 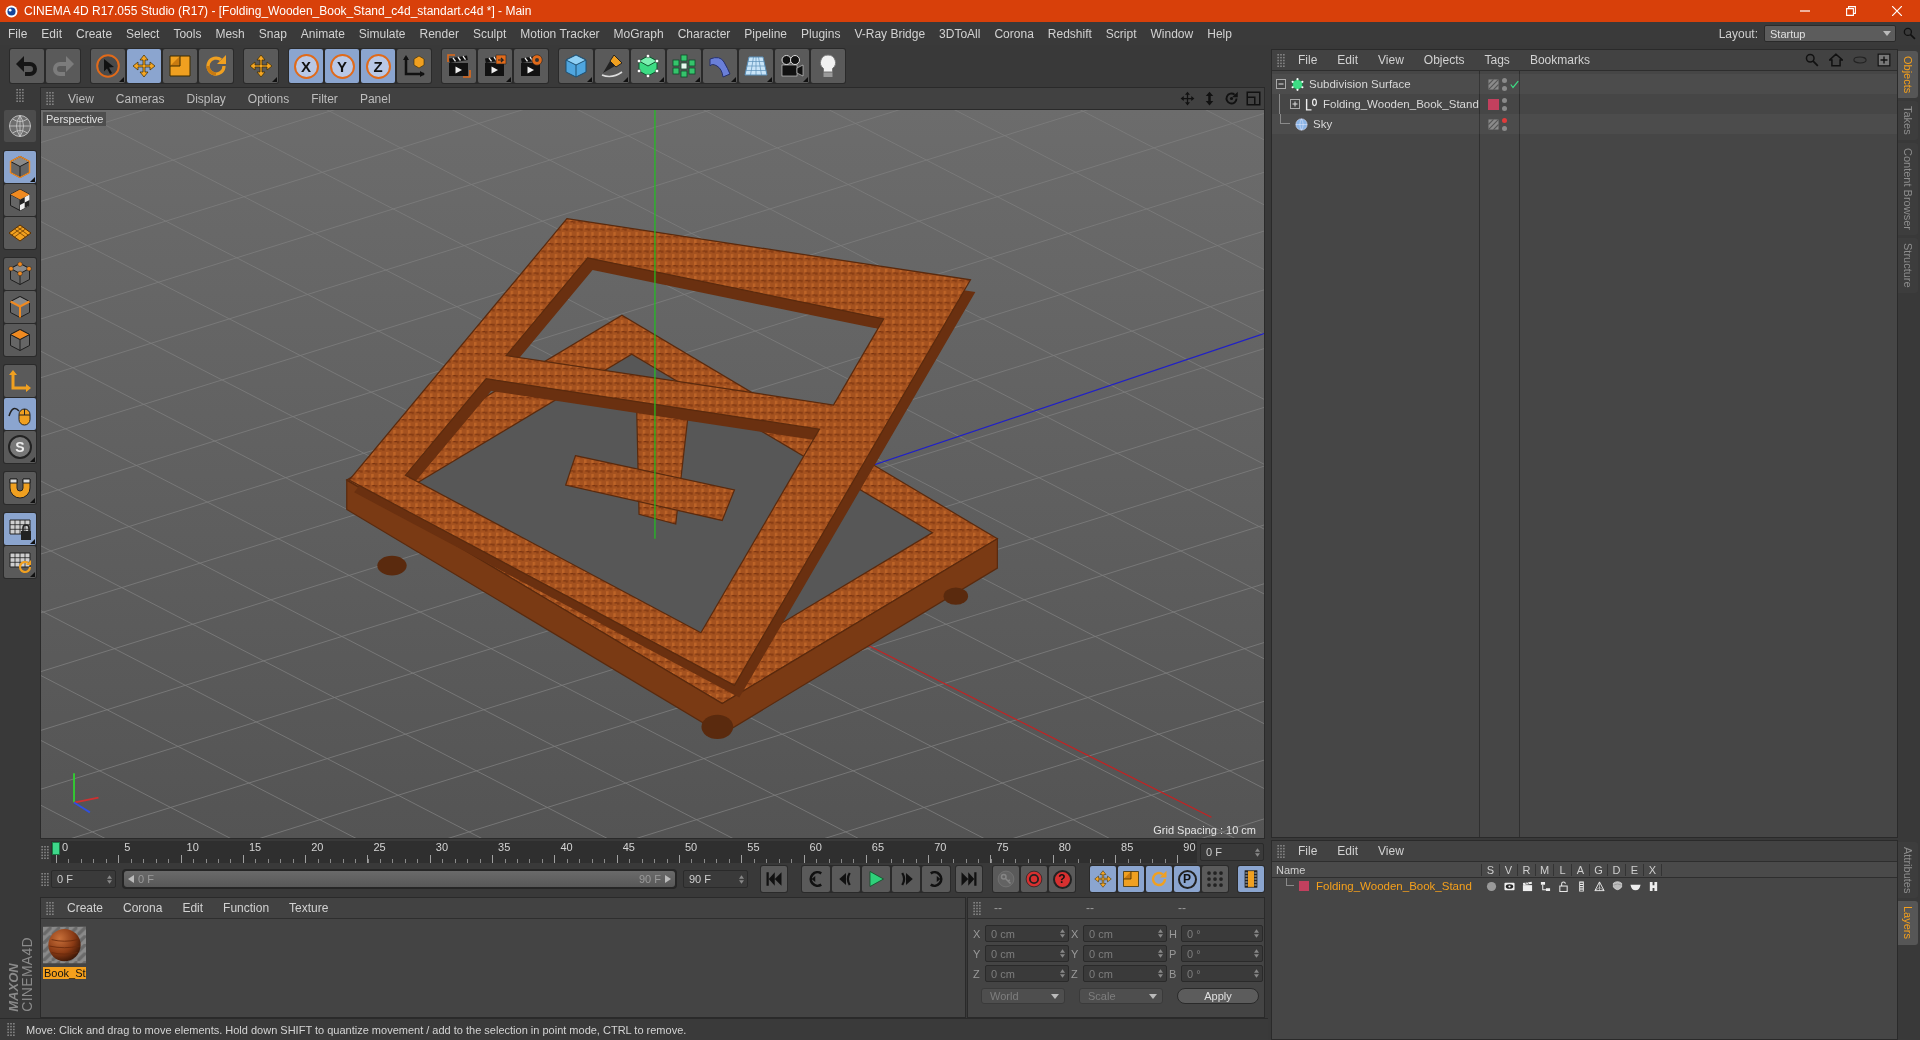 I want to click on undo-button, so click(x=27, y=66).